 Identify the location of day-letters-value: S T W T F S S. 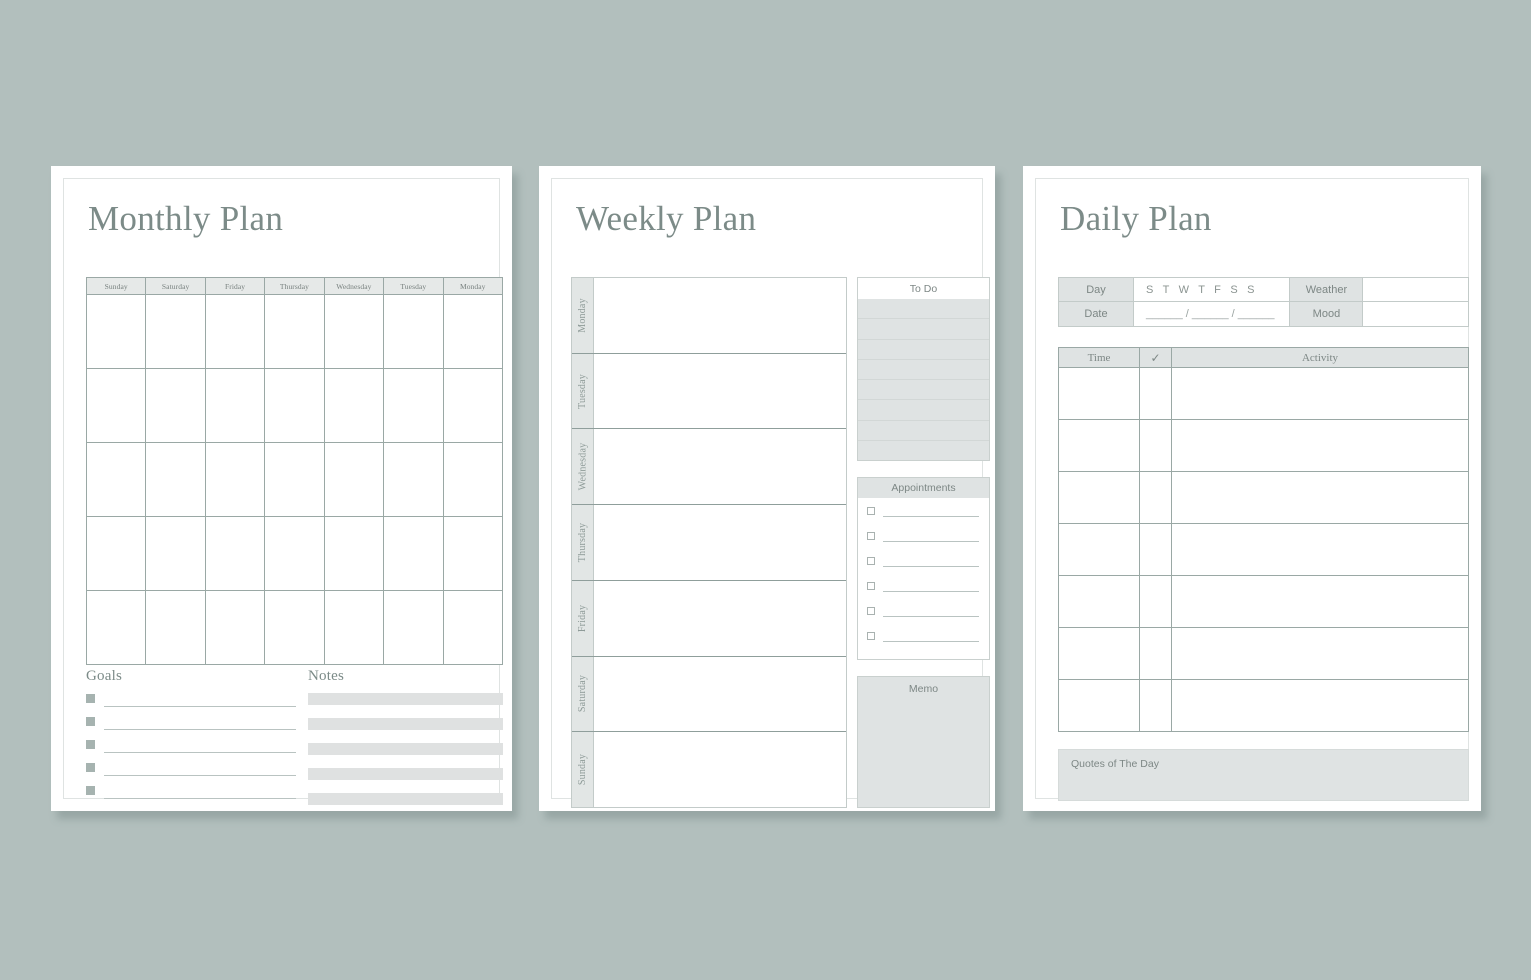
(1212, 289).